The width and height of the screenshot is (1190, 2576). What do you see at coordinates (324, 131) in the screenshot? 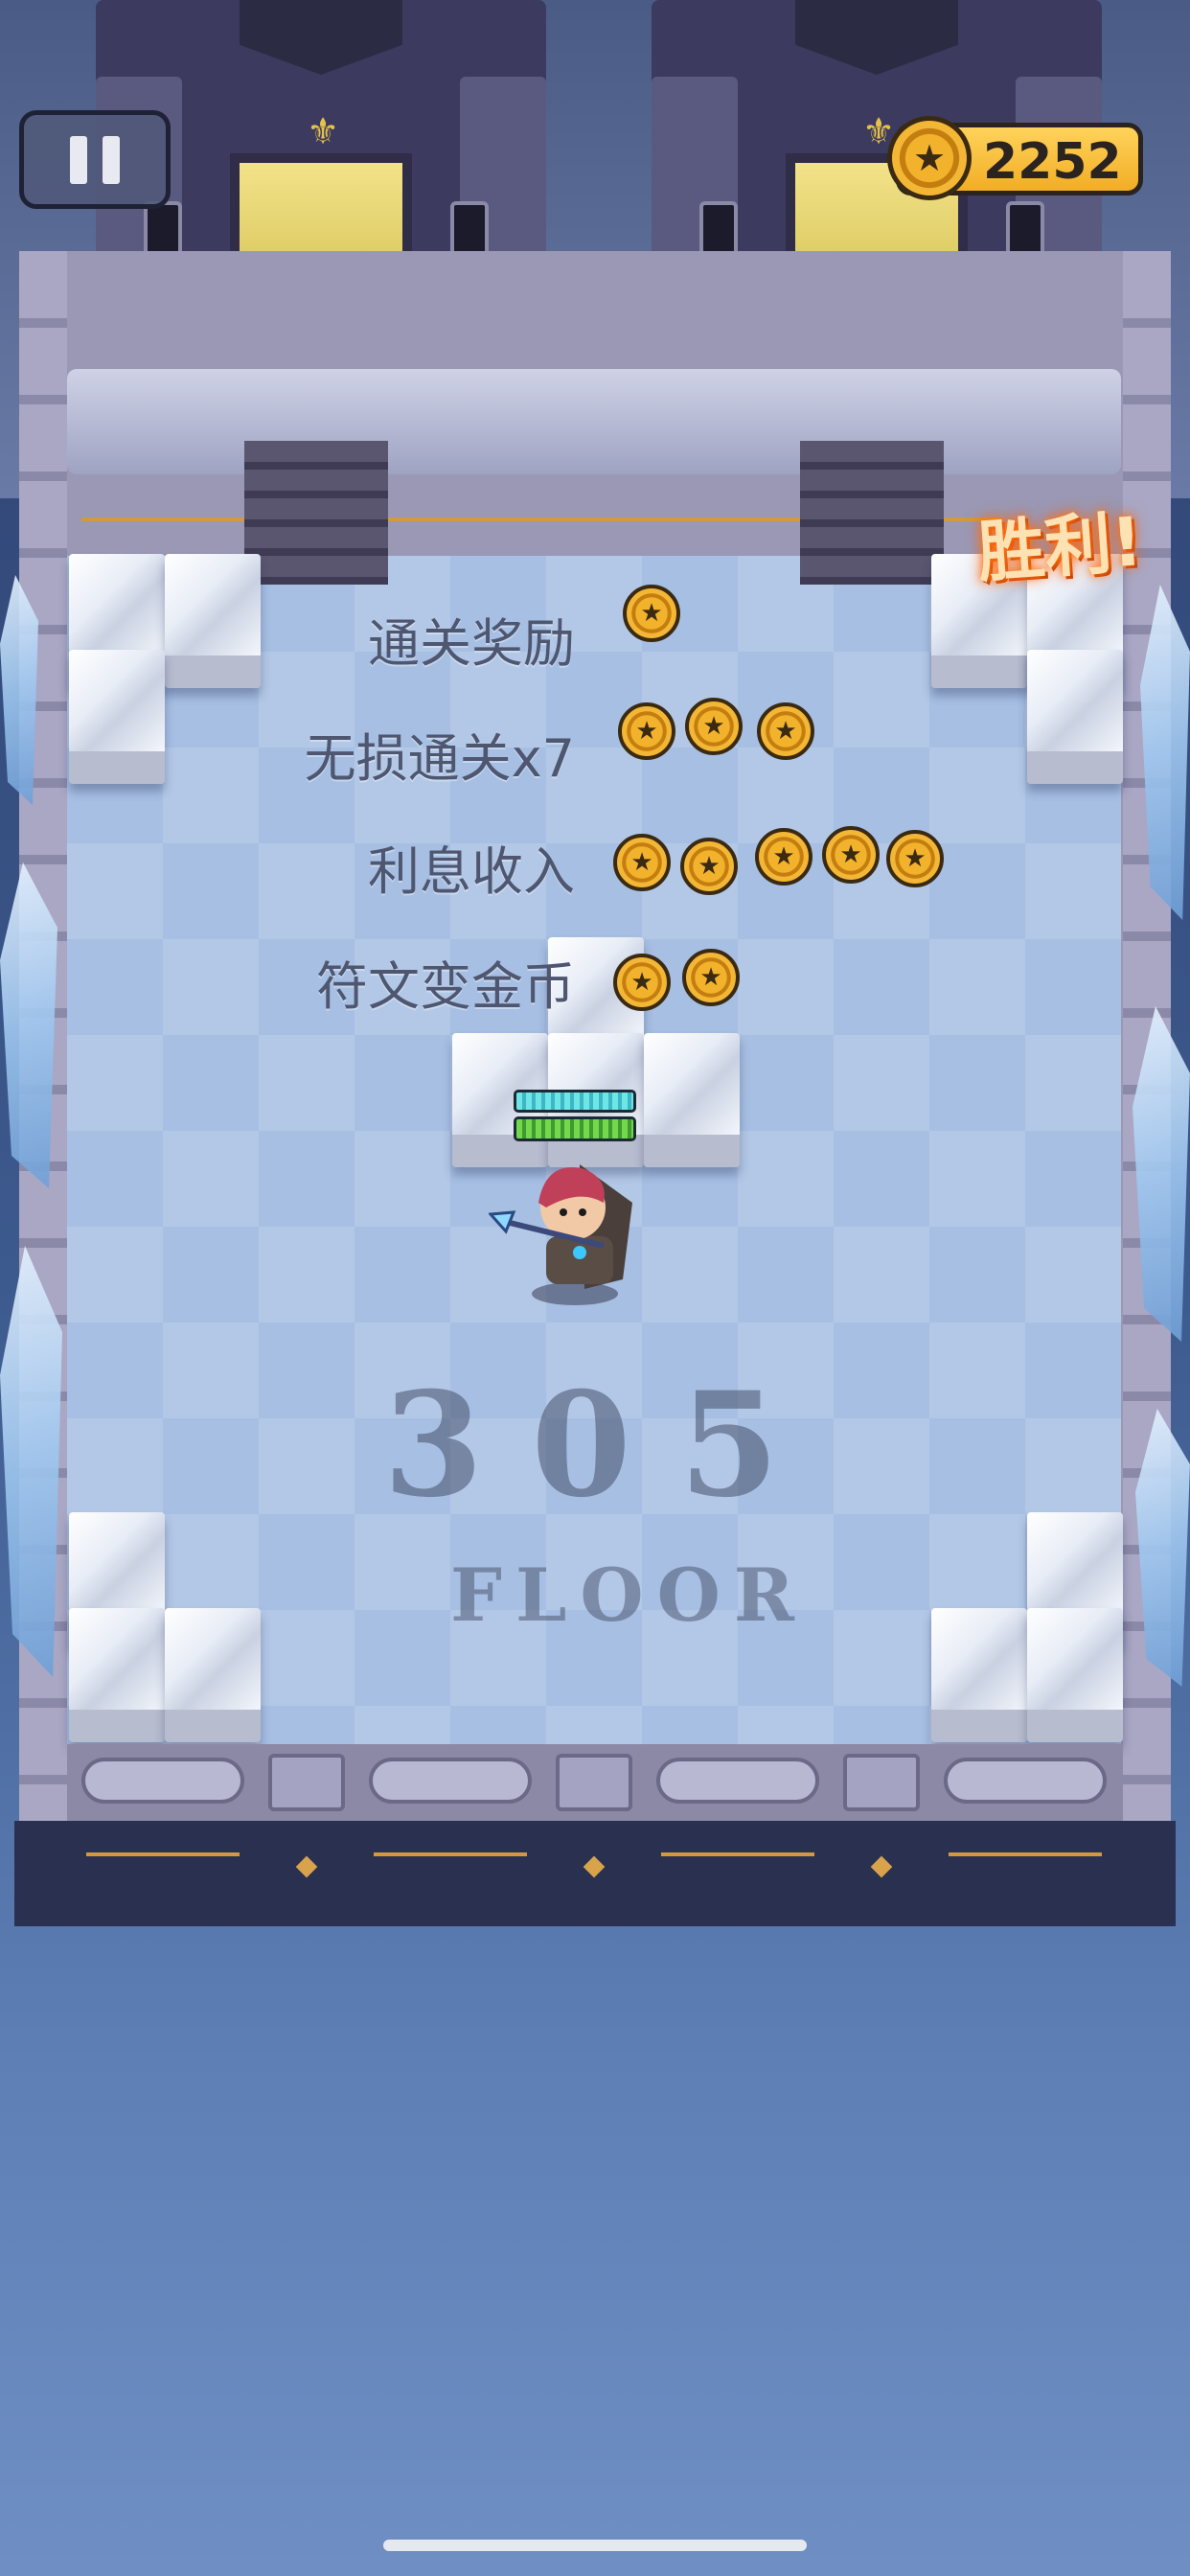
I see `fleur-de-lis-icon: ⚜` at bounding box center [324, 131].